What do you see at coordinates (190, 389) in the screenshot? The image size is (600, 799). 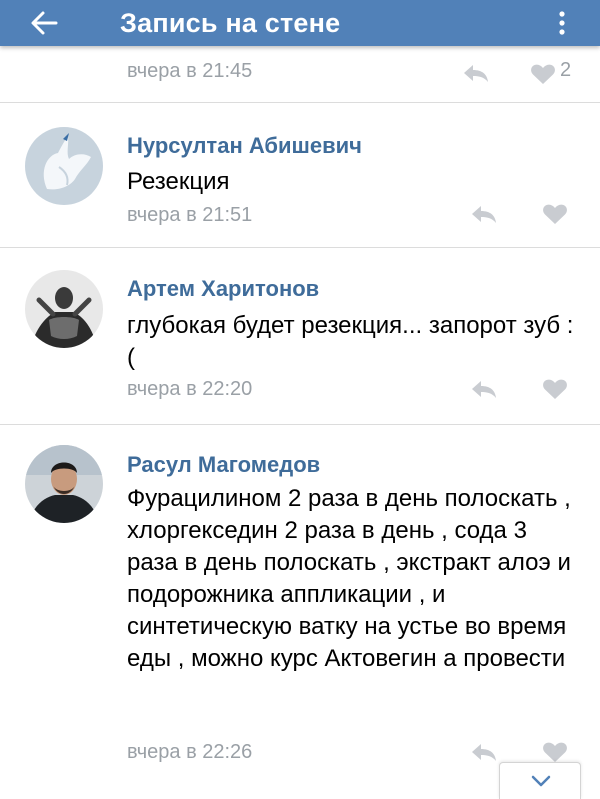 I see `comment-time: вчера в 22:20` at bounding box center [190, 389].